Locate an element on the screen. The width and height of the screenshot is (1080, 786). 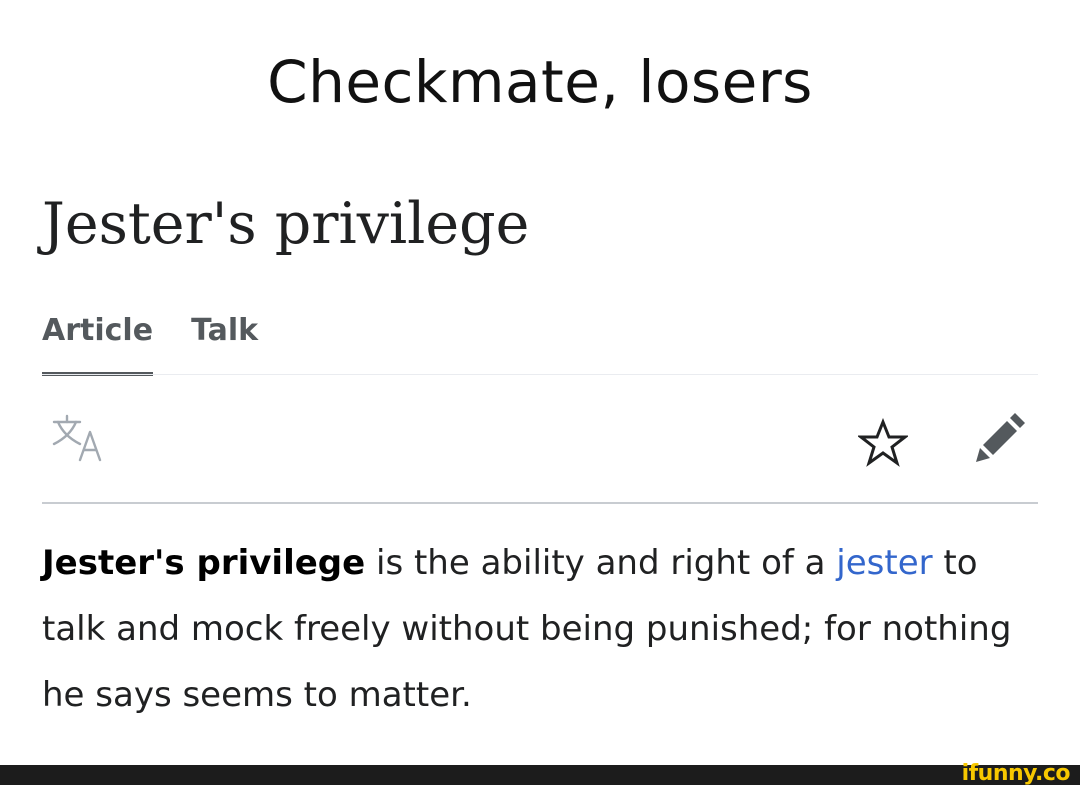
ifunny-watermark: ifunny.co is located at coordinates (1016, 773).